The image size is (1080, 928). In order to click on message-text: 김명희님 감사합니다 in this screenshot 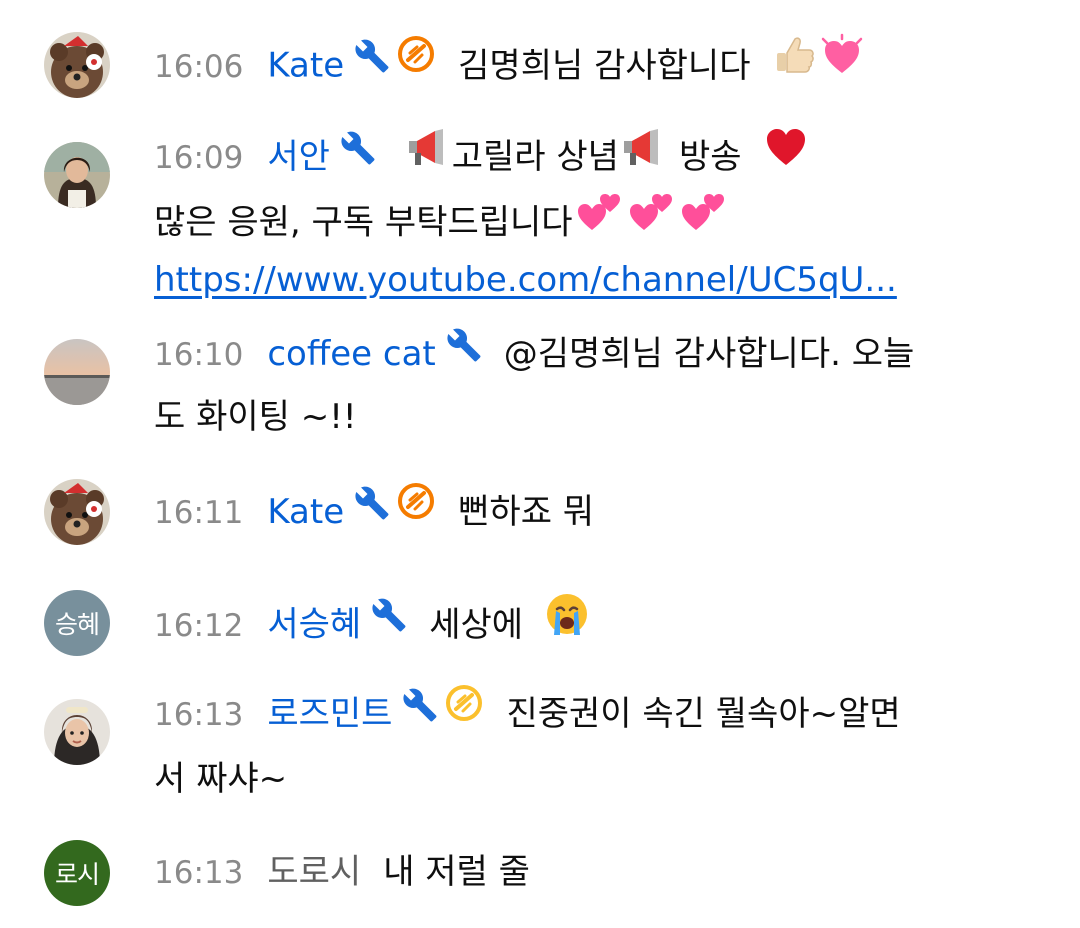, I will do `click(604, 65)`.